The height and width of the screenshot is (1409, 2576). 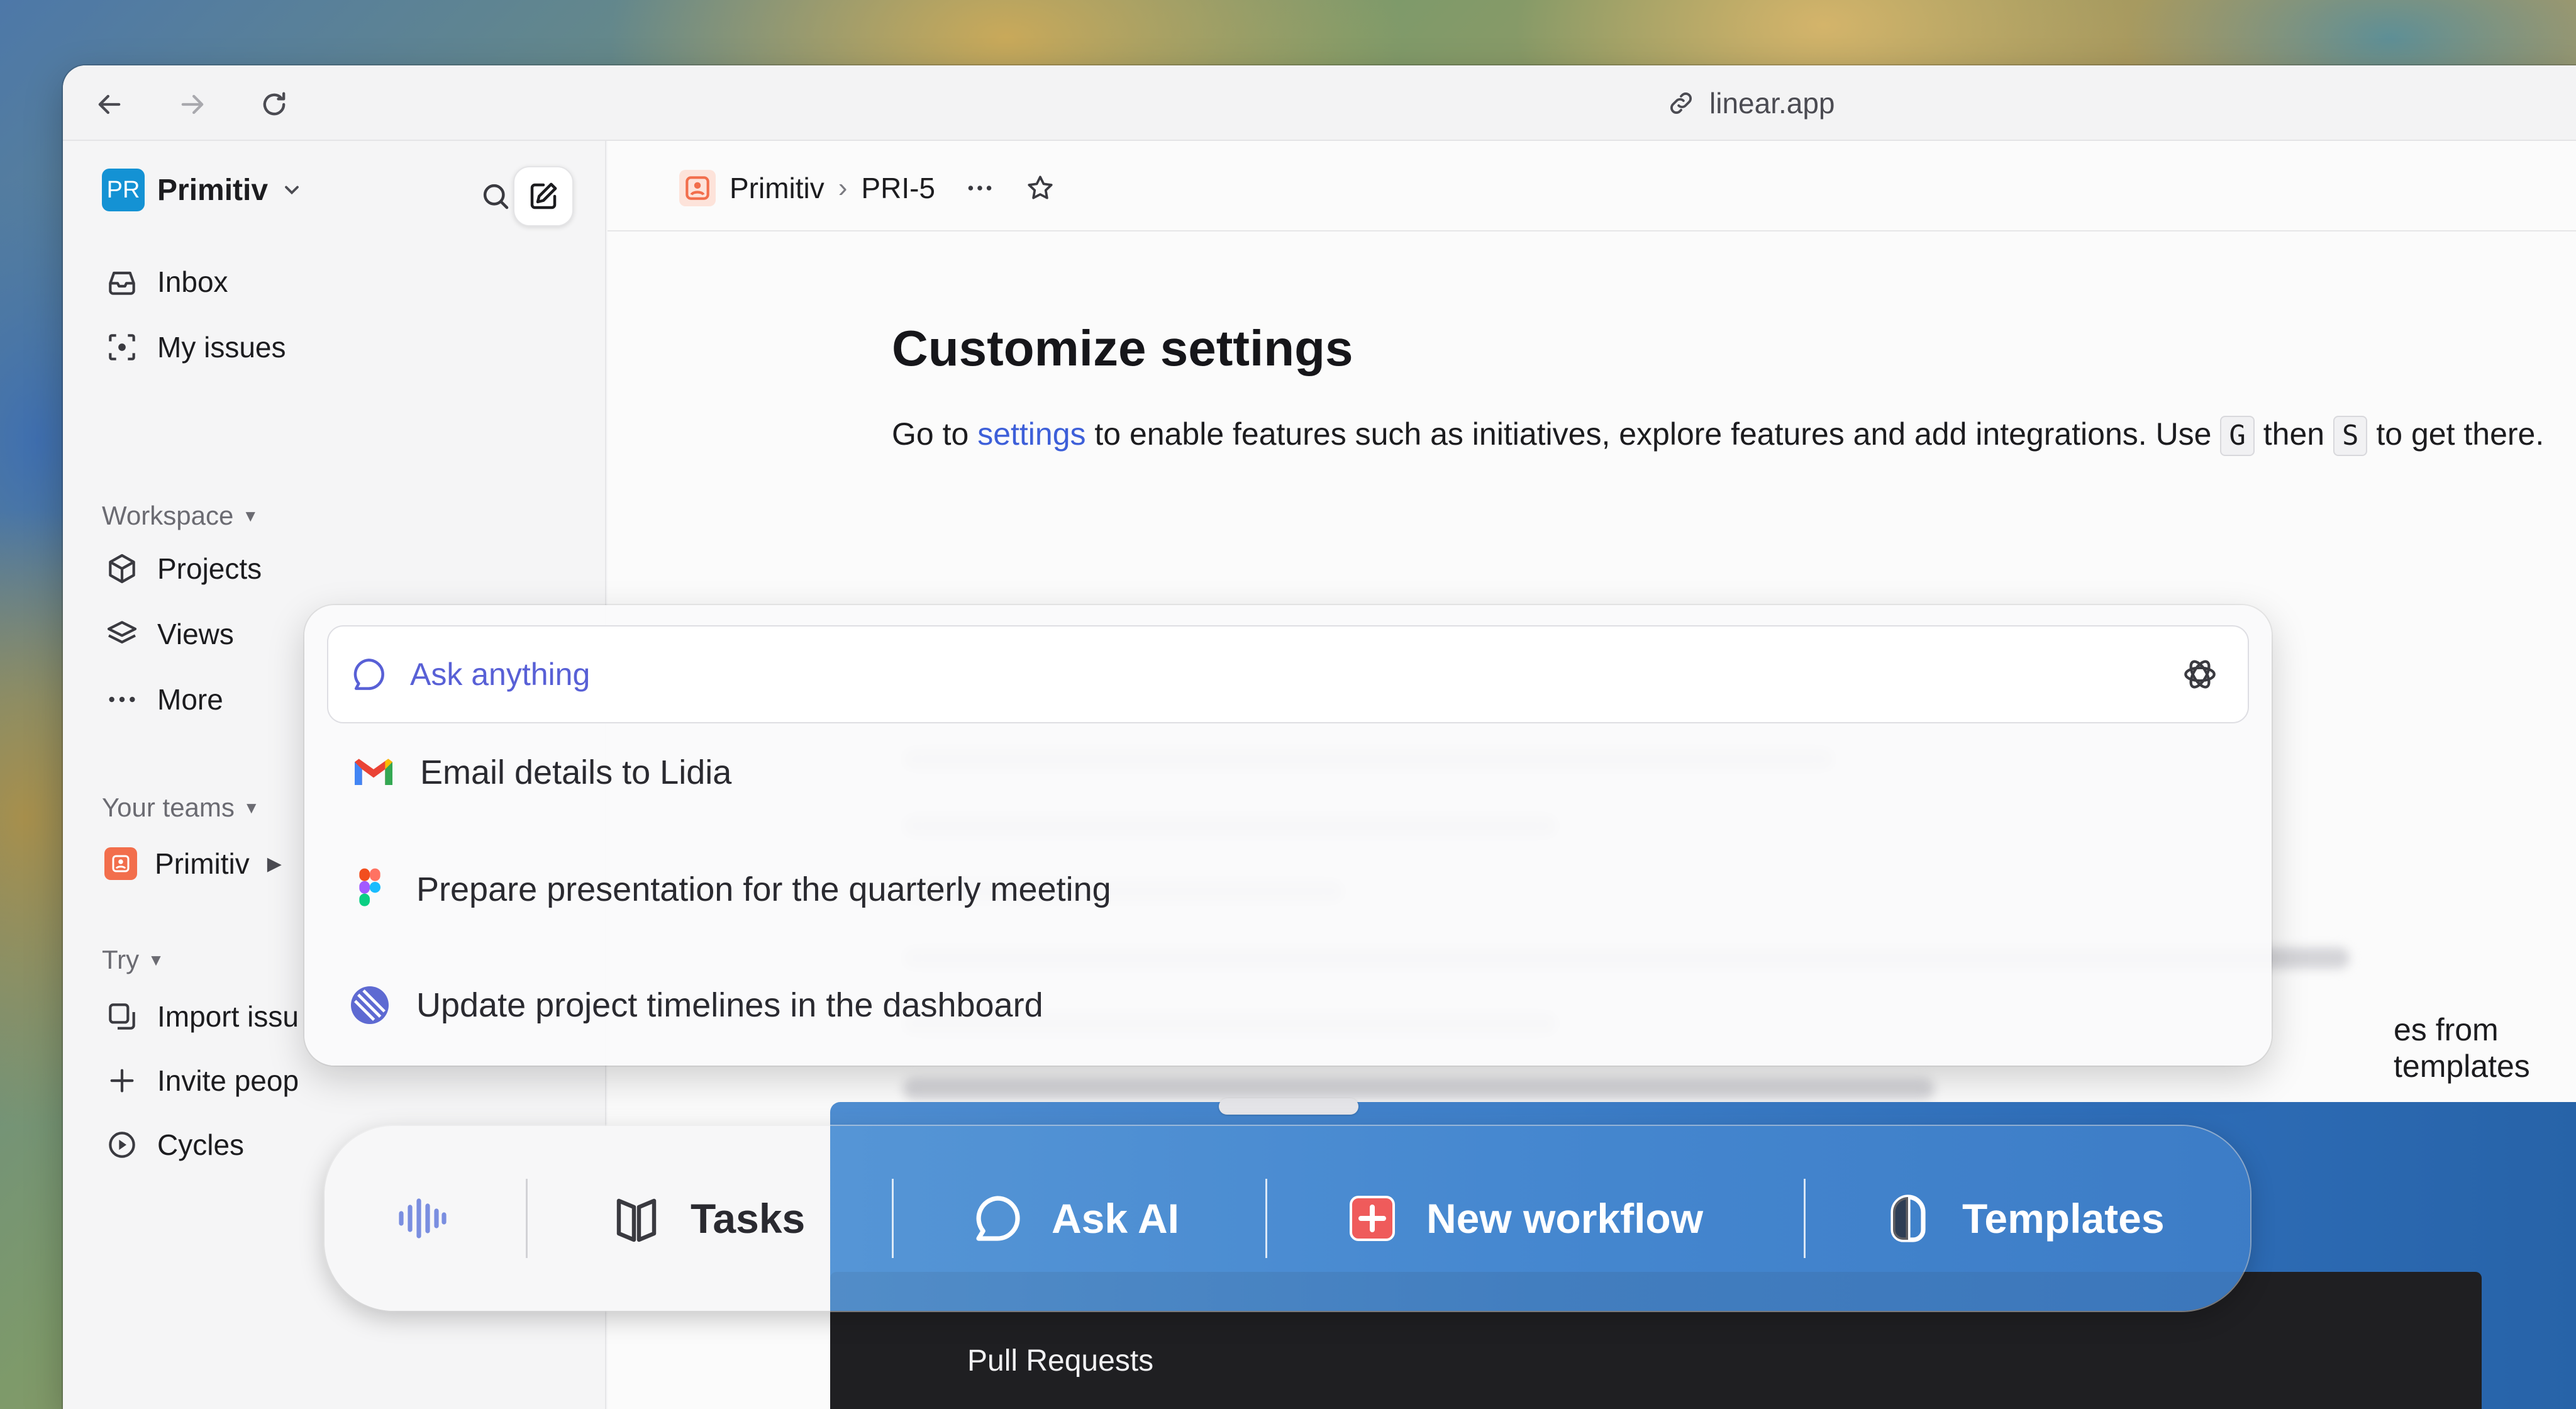 What do you see at coordinates (980, 188) in the screenshot?
I see `more-options-icon` at bounding box center [980, 188].